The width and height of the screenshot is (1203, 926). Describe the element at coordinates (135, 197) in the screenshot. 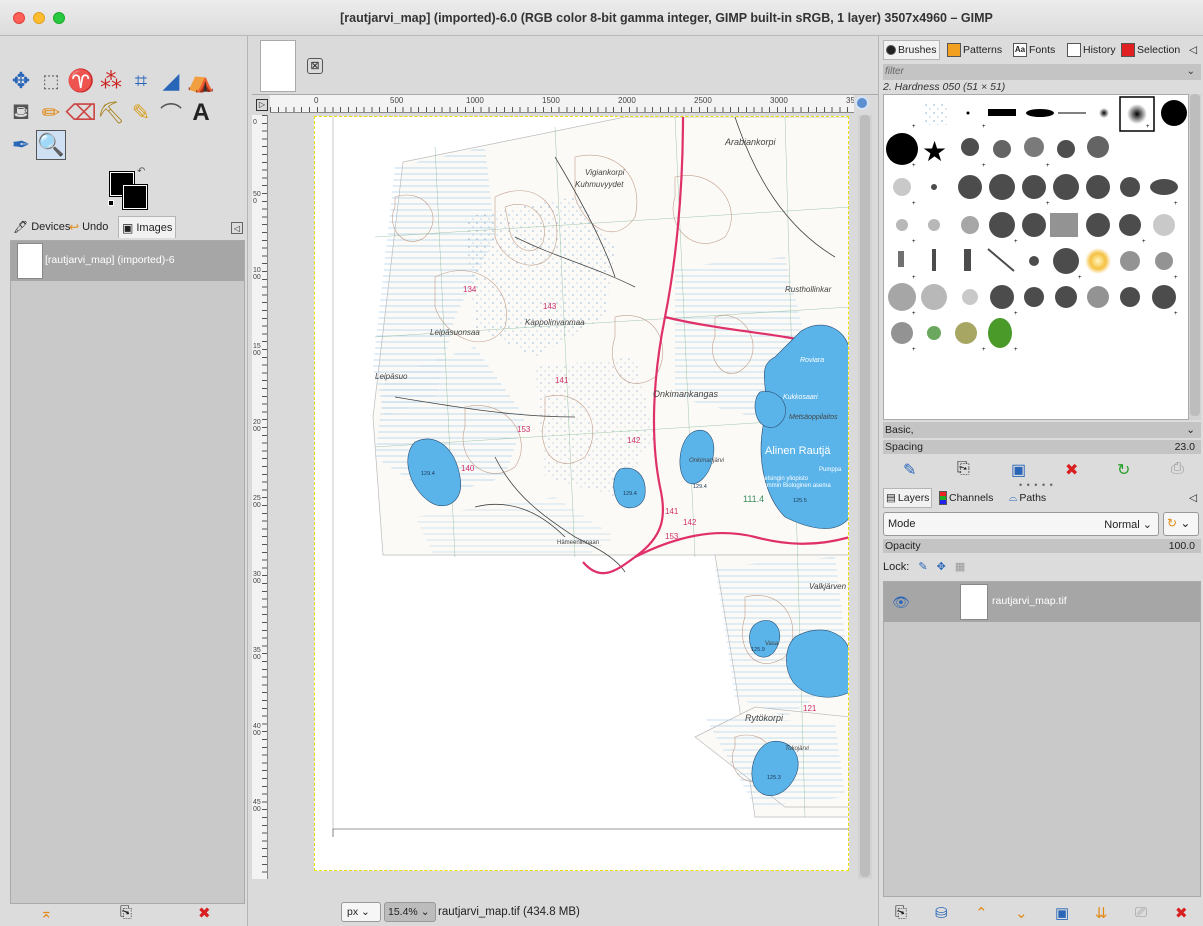

I see `background-color-swatch` at that location.